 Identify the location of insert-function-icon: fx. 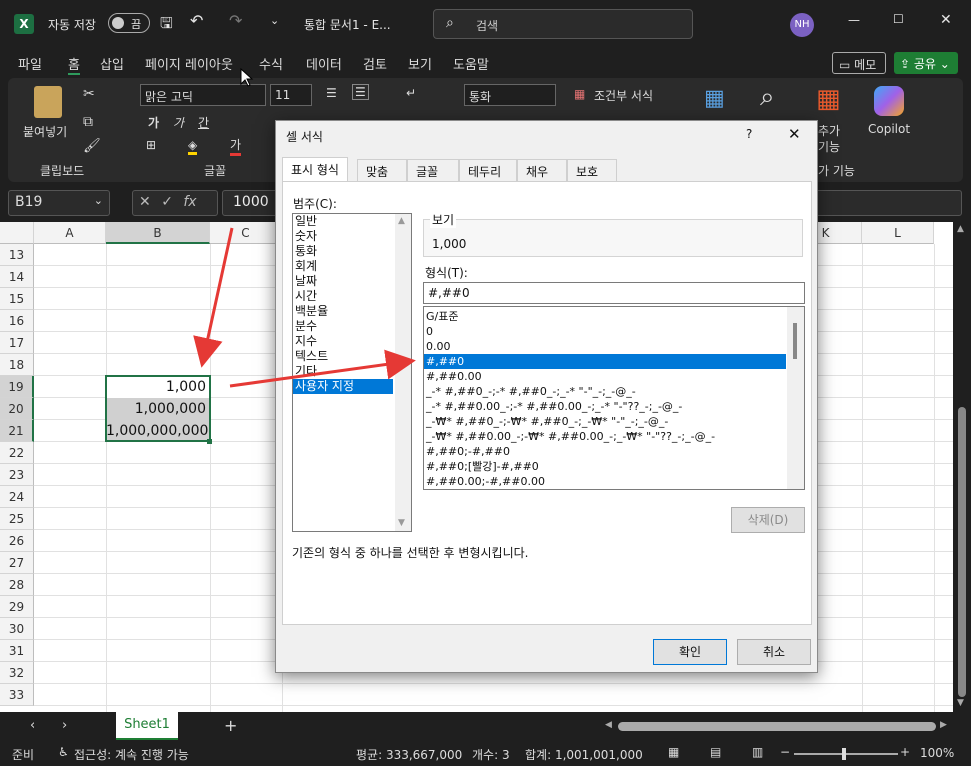
(189, 202).